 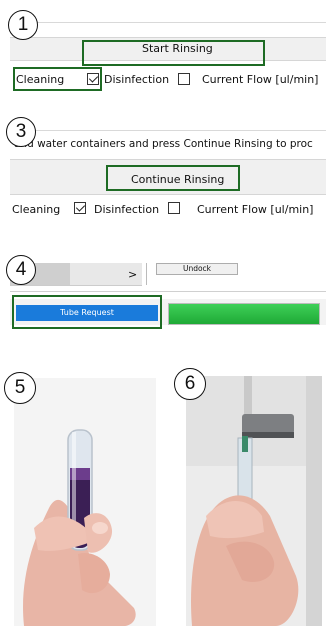 I want to click on progress-bar-fill, so click(x=244, y=314).